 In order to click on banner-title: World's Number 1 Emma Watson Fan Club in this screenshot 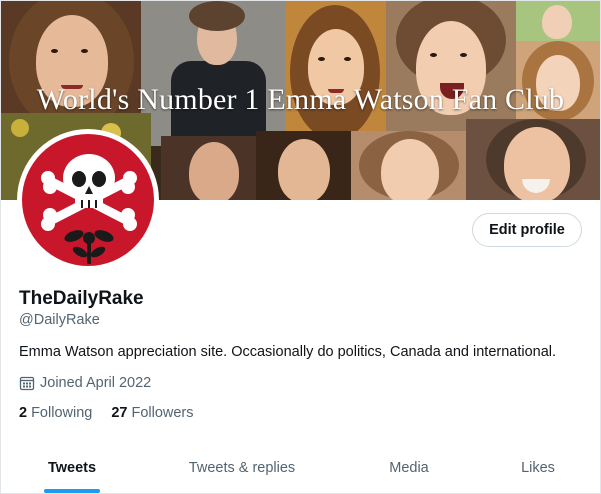, I will do `click(300, 99)`.